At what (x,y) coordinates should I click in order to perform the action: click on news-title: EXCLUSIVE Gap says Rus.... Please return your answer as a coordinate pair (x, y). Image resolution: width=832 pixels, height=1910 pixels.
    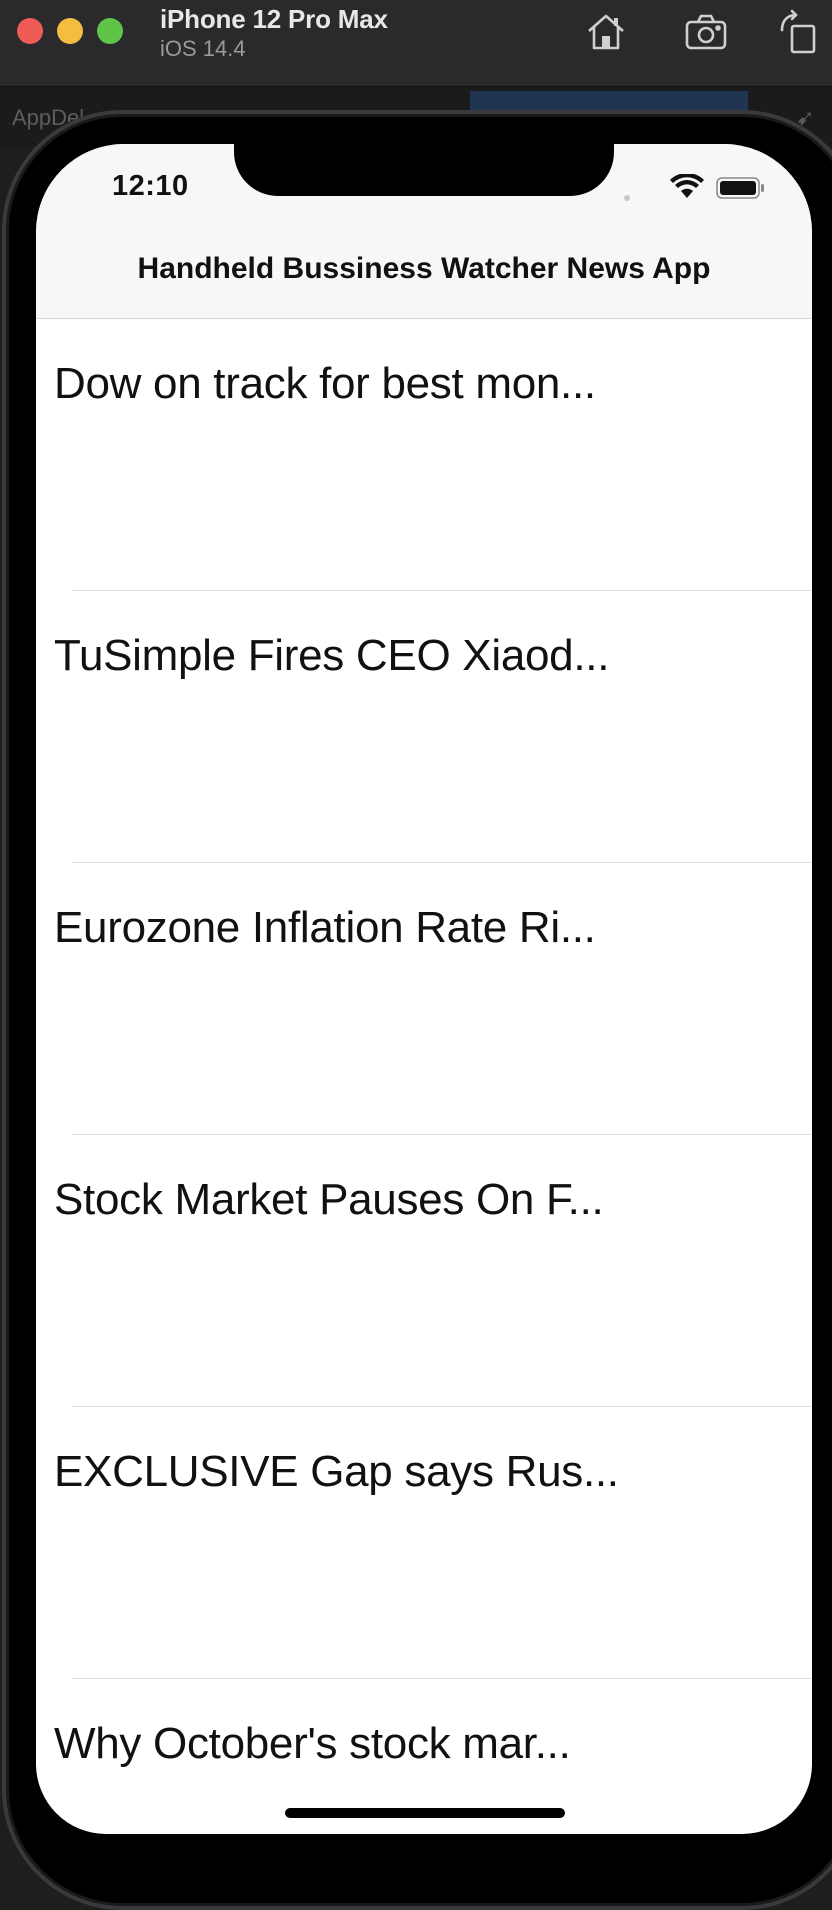
    Looking at the image, I should click on (336, 1471).